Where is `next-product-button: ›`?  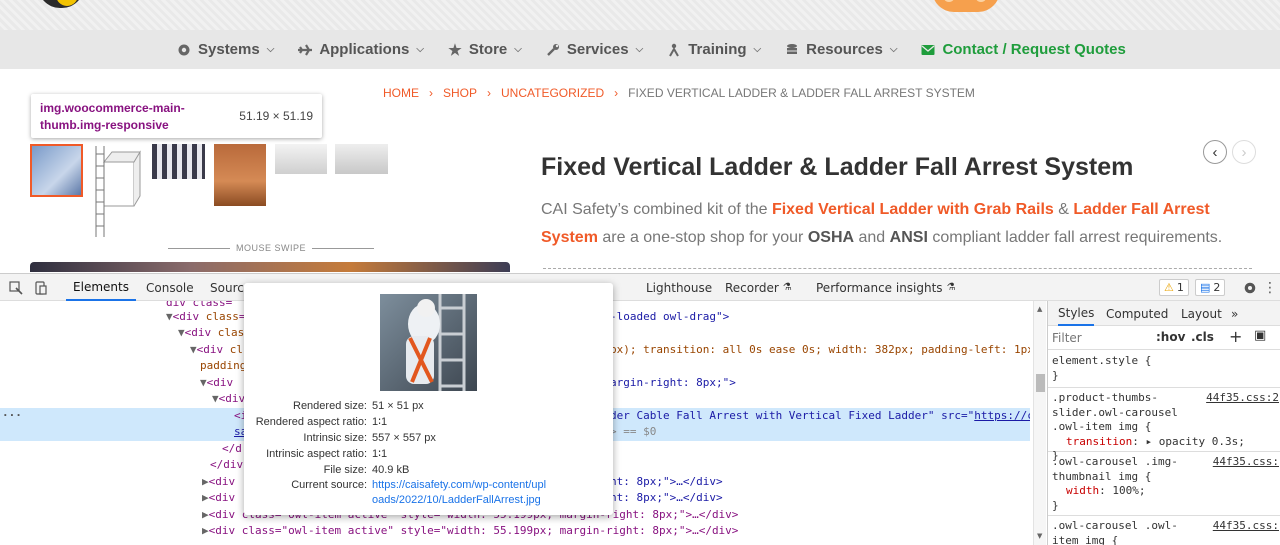 next-product-button: › is located at coordinates (1244, 152).